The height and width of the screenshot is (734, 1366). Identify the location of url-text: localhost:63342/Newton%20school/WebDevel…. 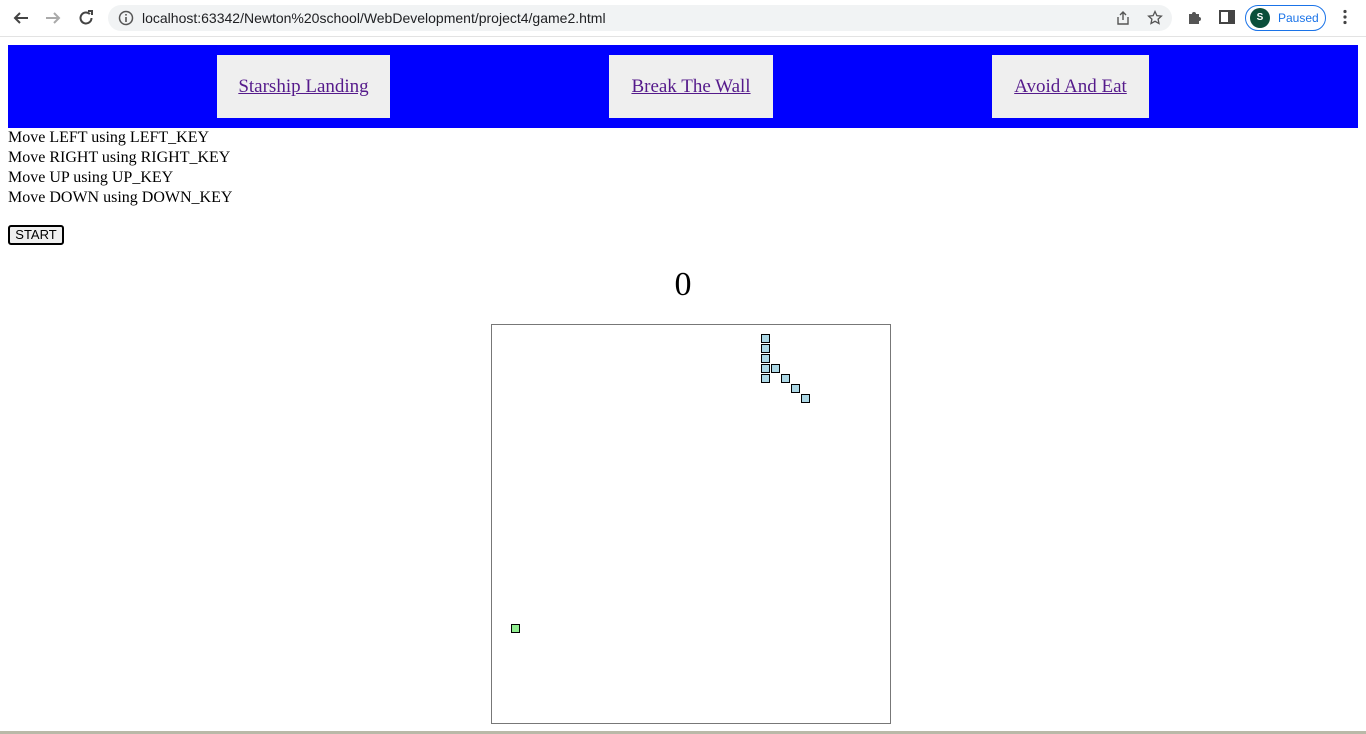
(374, 18).